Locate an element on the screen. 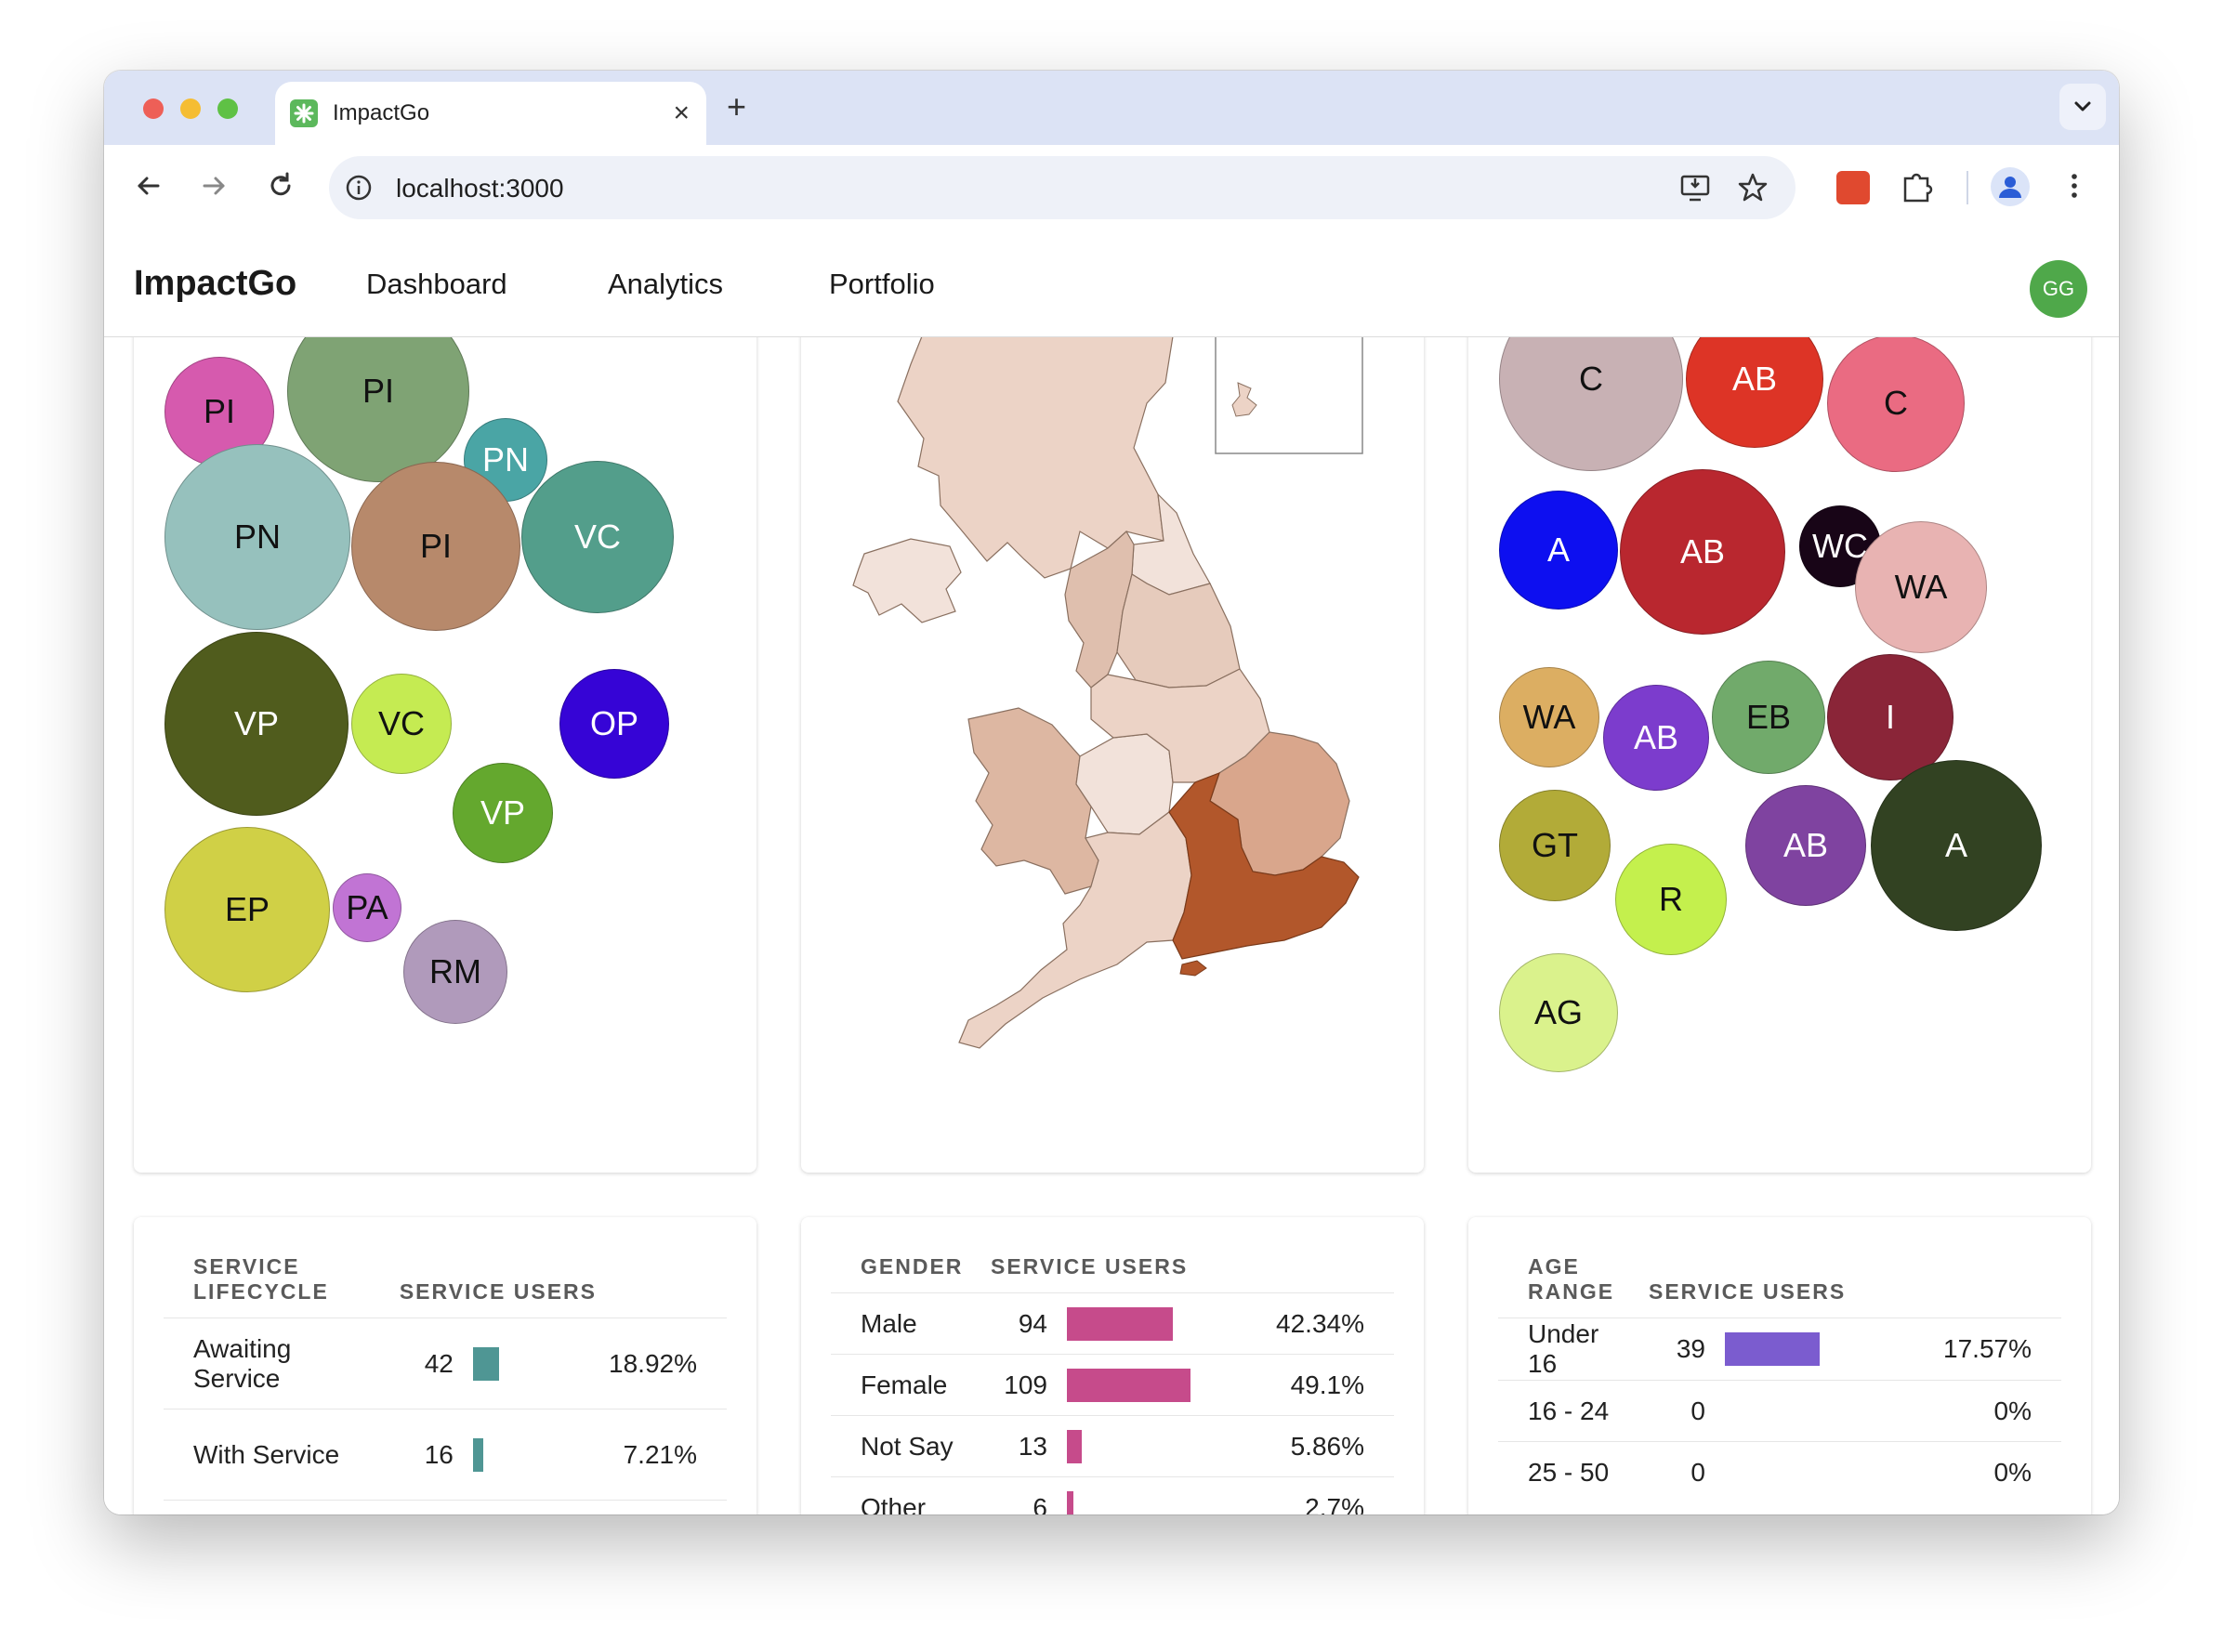 The width and height of the screenshot is (2223, 1652). row-count: 0 is located at coordinates (1686, 1411).